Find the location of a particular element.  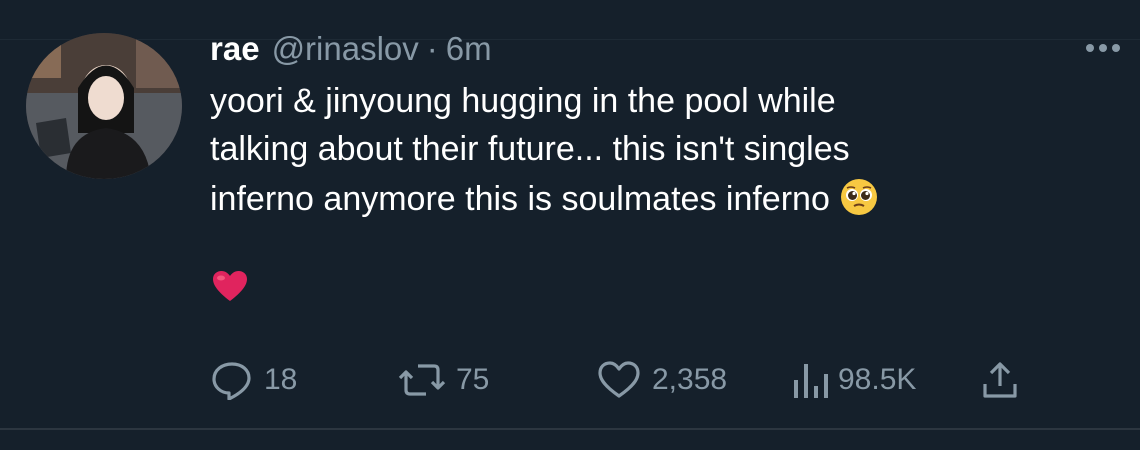

tweet-header: rae @rinaslov · 6m is located at coordinates (351, 51).